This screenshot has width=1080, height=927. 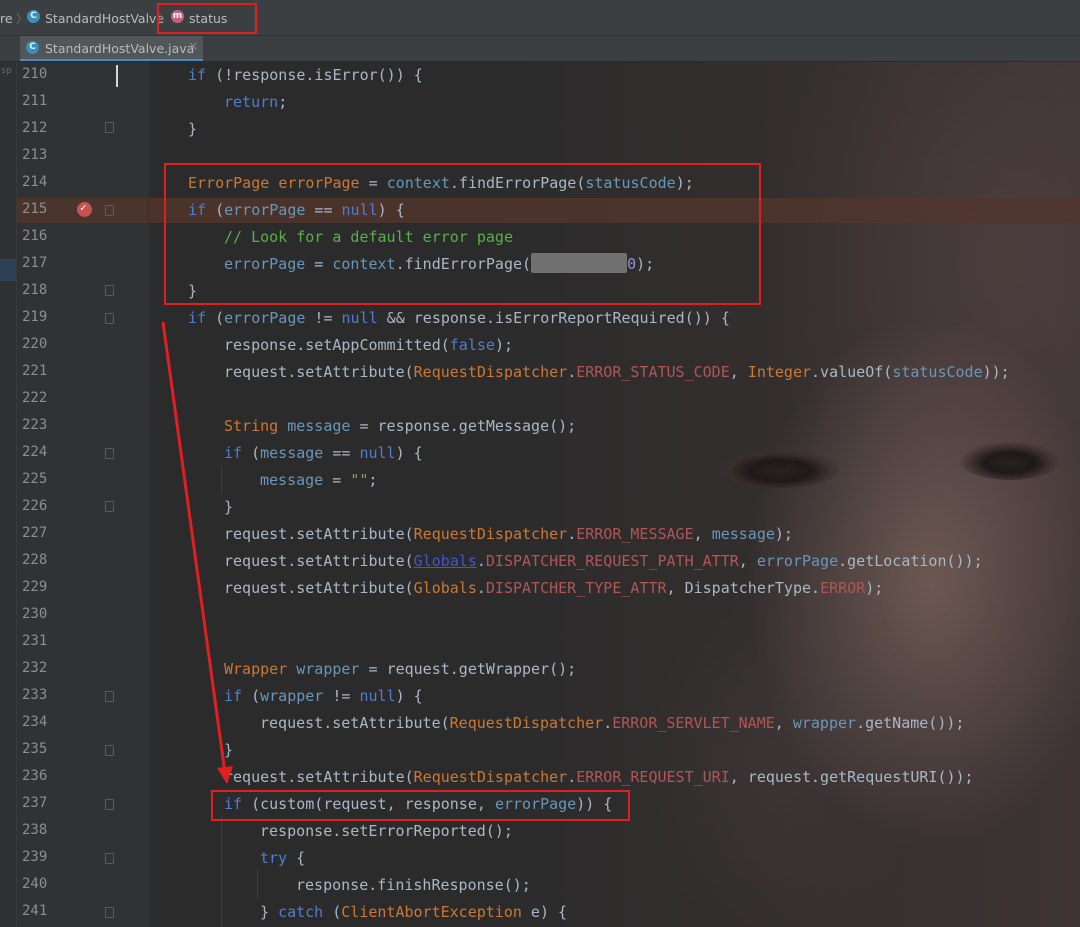 What do you see at coordinates (323, 453) in the screenshot?
I see `code-line-224: if (message == null) {` at bounding box center [323, 453].